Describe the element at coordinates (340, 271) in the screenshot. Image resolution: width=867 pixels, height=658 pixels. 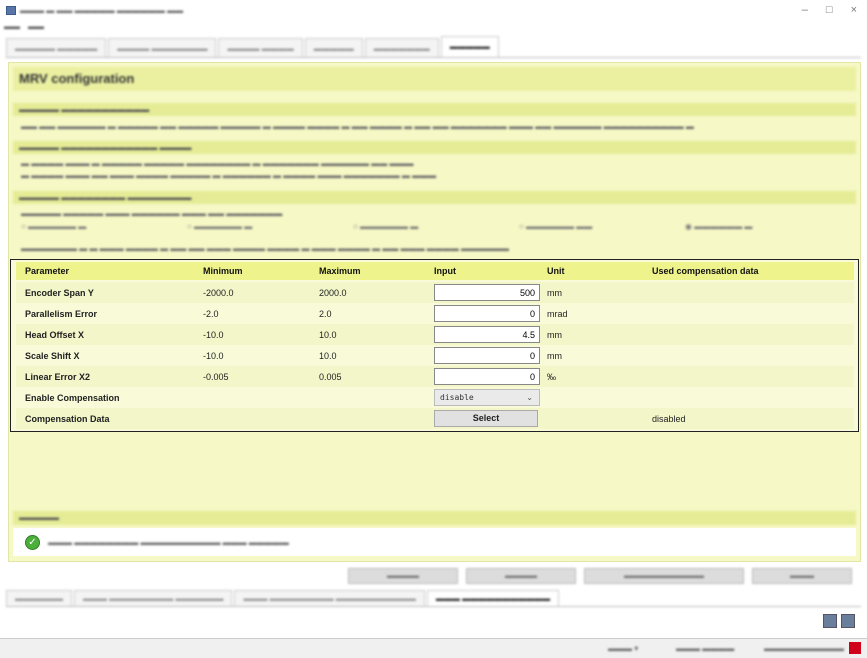
I see `header-maximum: Maximum` at that location.